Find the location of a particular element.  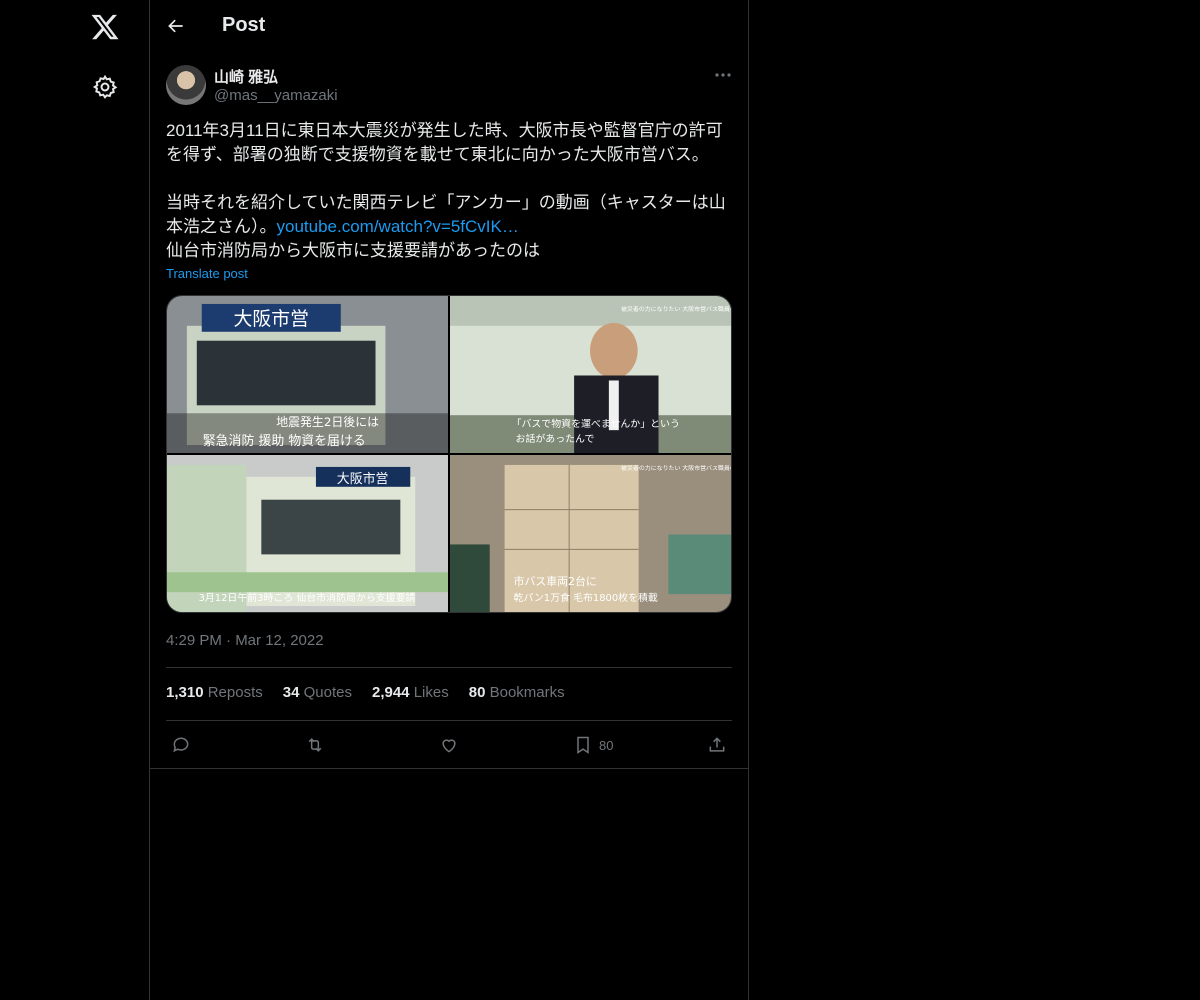

media-1-caption: 地震発生2日後には is located at coordinates (327, 422).